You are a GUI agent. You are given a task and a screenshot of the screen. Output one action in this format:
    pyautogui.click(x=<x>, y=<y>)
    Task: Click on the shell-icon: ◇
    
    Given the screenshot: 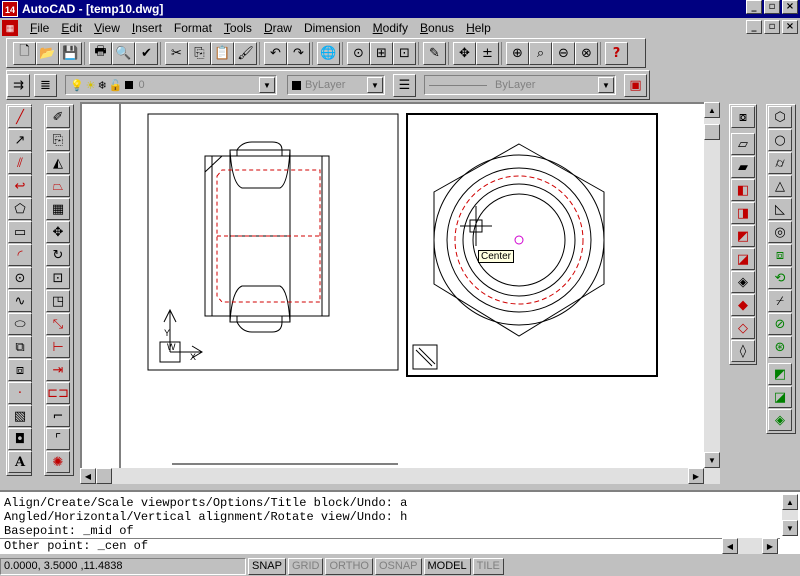 What is the action you would take?
    pyautogui.click(x=743, y=328)
    